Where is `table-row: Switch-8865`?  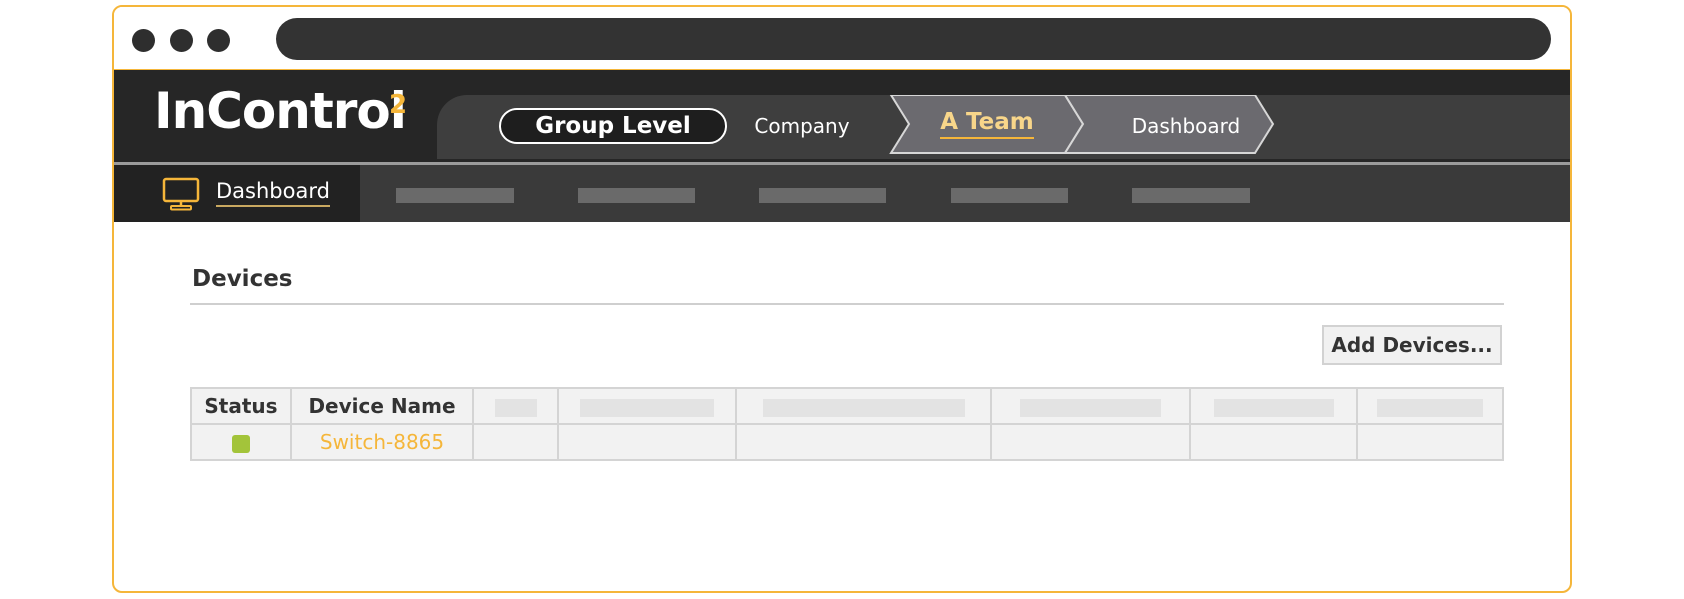
table-row: Switch-8865 is located at coordinates (847, 442).